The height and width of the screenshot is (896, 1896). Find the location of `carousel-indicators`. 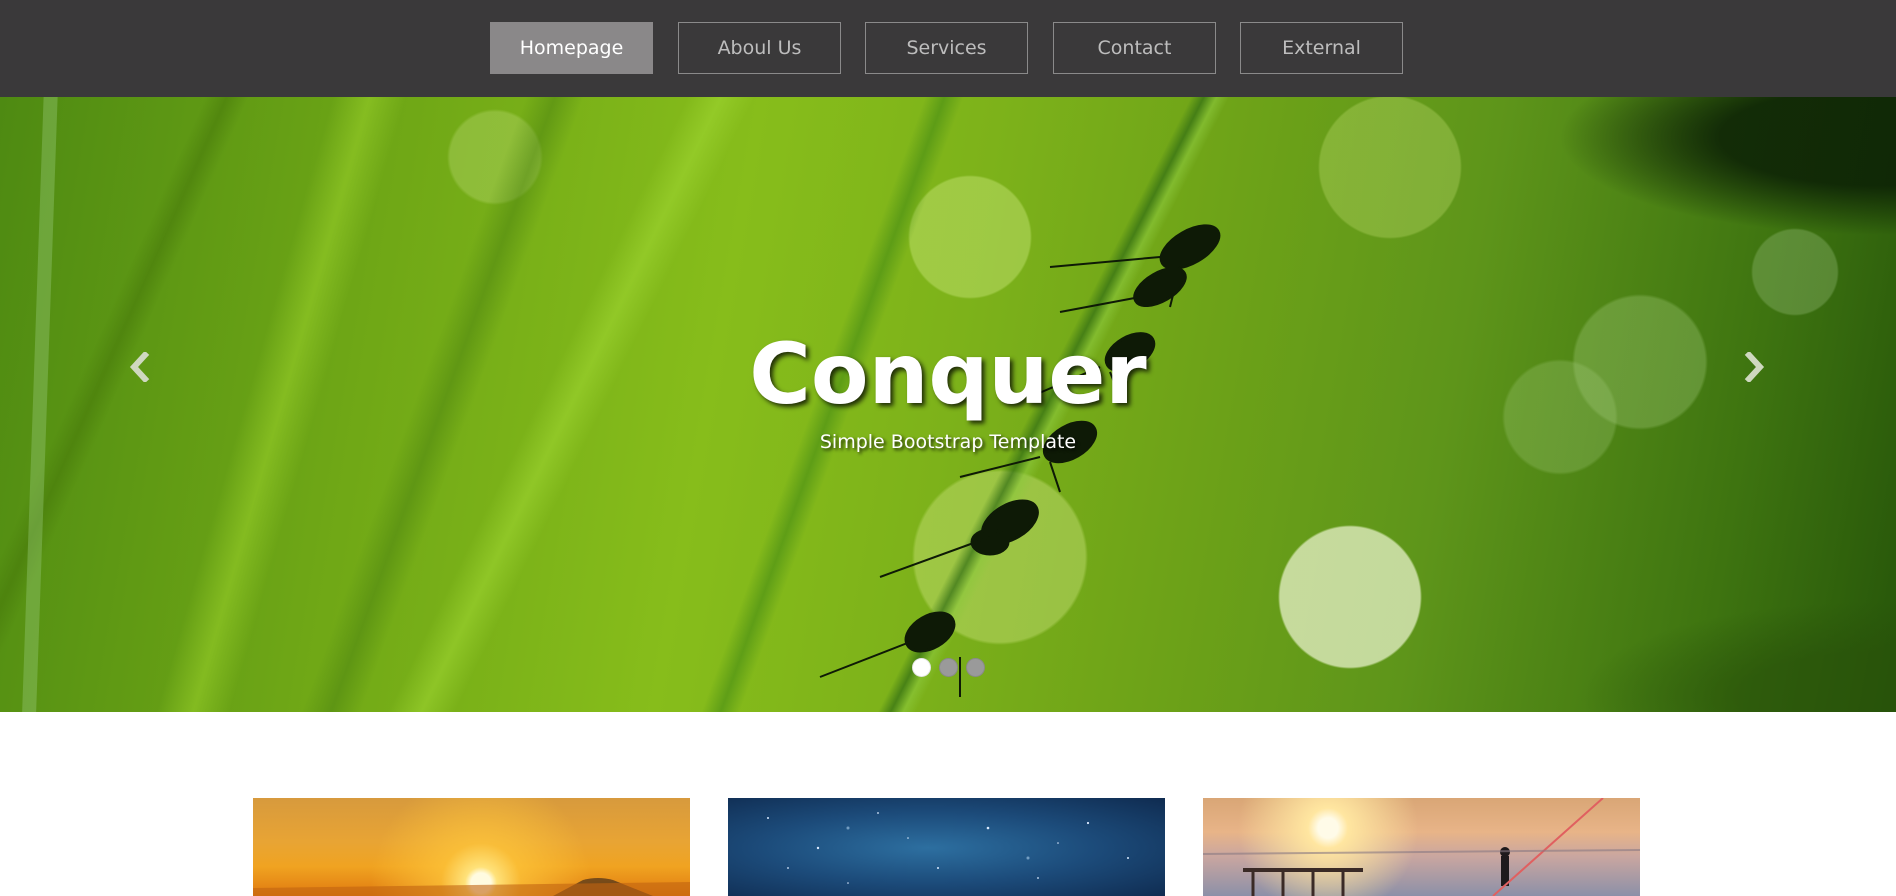

carousel-indicators is located at coordinates (948, 667).